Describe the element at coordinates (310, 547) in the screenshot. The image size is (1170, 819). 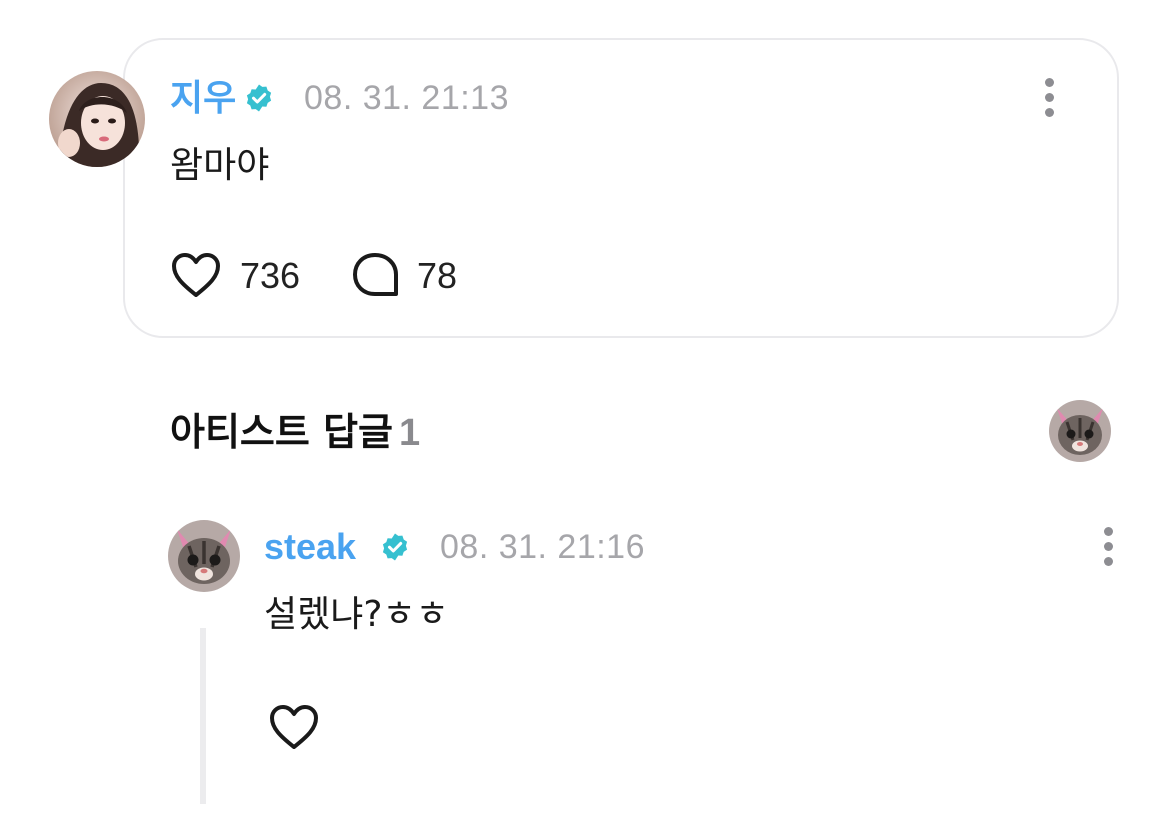
I see `reply-author-name: steak` at that location.